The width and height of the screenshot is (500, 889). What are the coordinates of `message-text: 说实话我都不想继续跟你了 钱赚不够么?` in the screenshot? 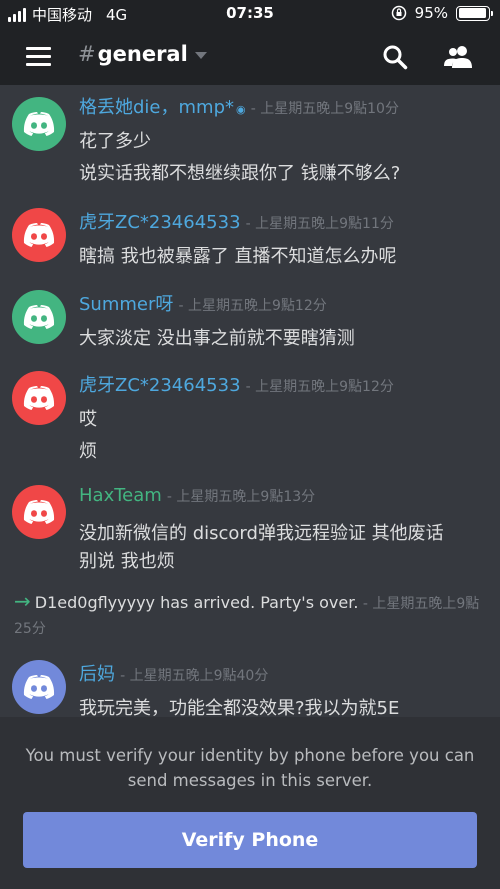 It's located at (240, 173).